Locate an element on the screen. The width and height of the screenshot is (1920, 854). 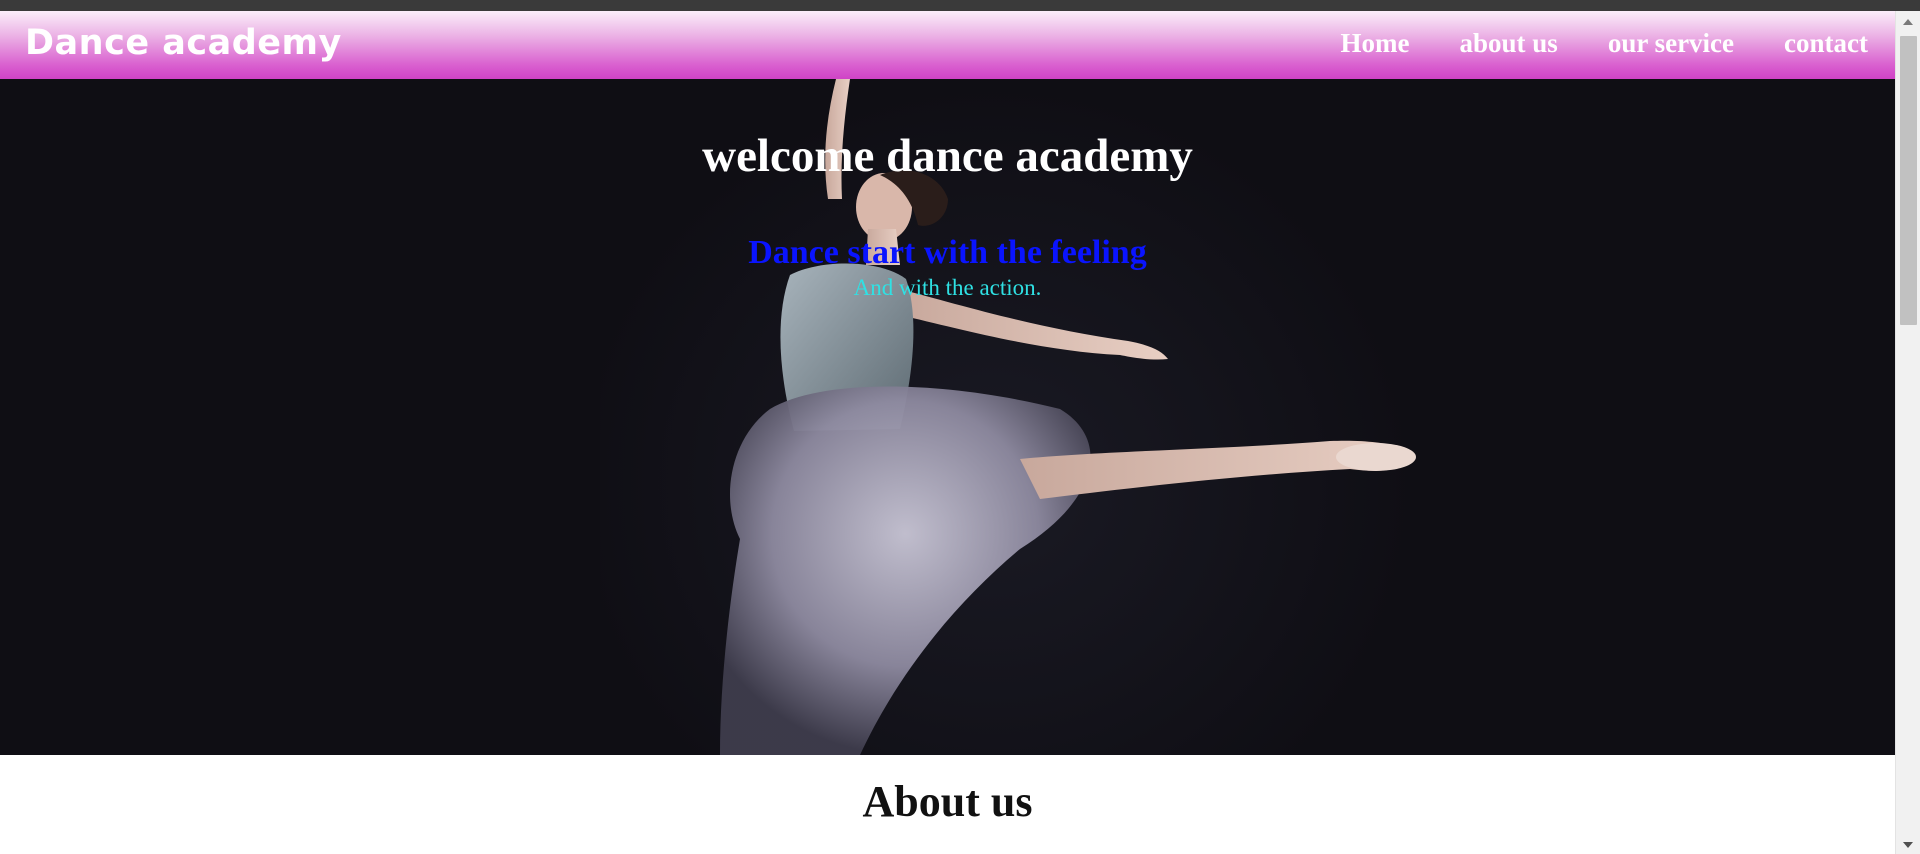
vertical-scrollbar is located at coordinates (1907, 432).